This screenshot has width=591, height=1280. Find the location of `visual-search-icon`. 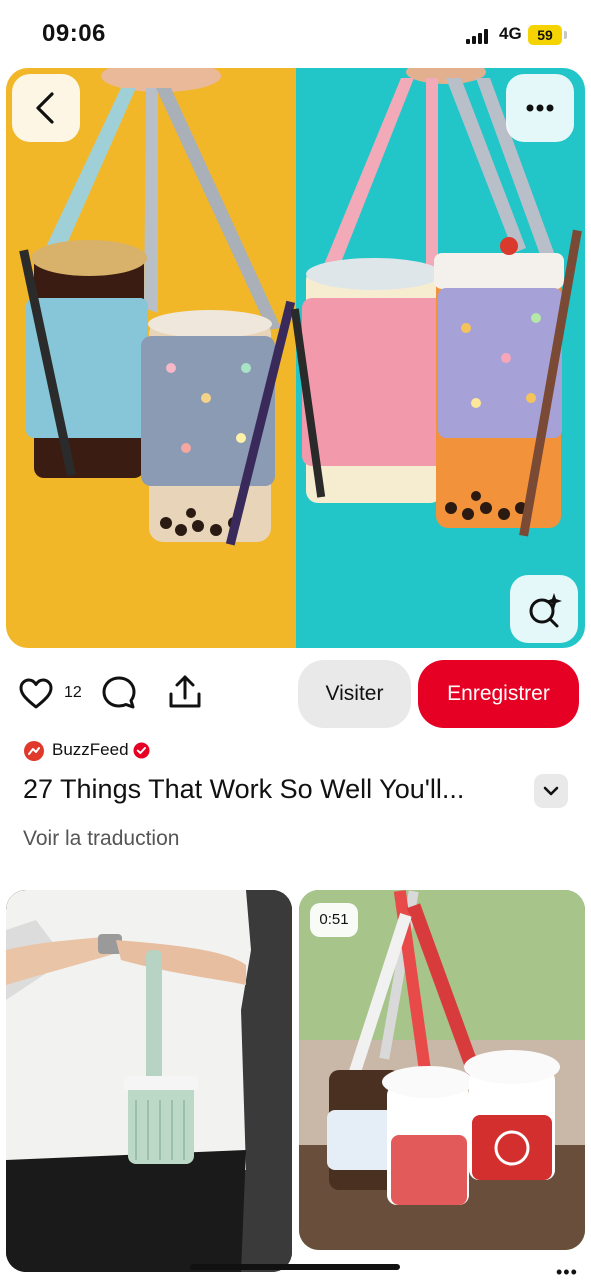

visual-search-icon is located at coordinates (545, 610).